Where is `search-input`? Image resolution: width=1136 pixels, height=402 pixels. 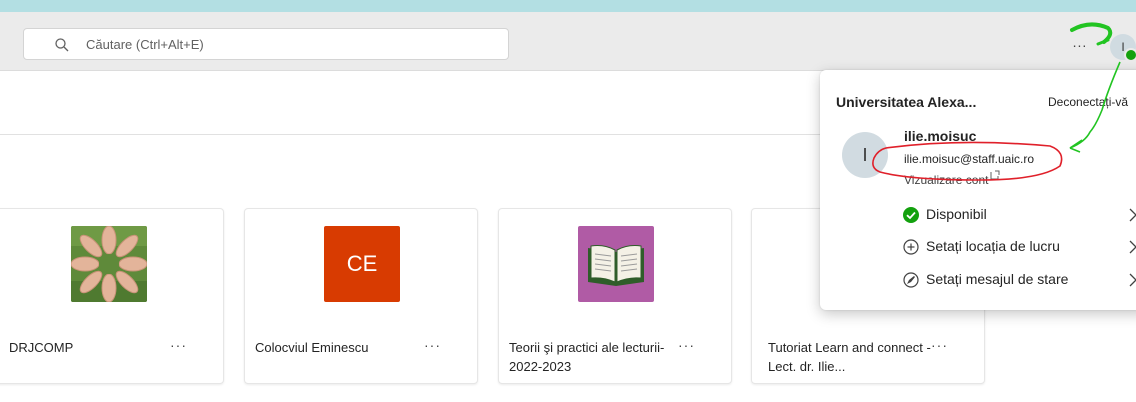
search-input is located at coordinates (286, 44).